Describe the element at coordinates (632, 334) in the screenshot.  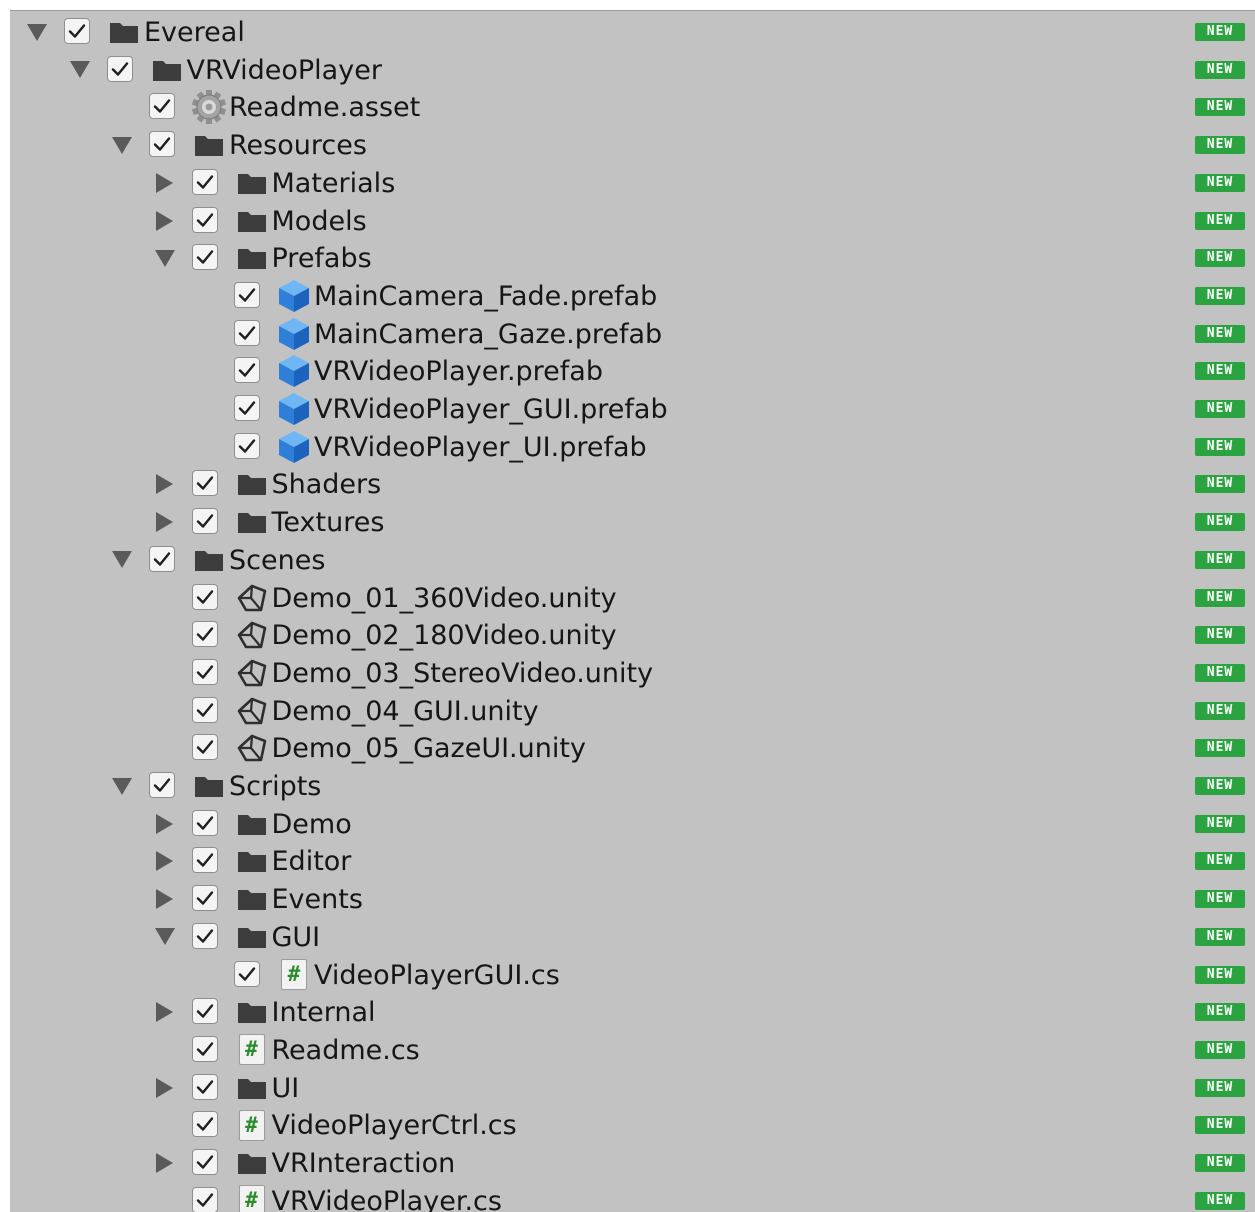
I see `tree-row: MainCamera_Gaze.prefab NEW` at that location.